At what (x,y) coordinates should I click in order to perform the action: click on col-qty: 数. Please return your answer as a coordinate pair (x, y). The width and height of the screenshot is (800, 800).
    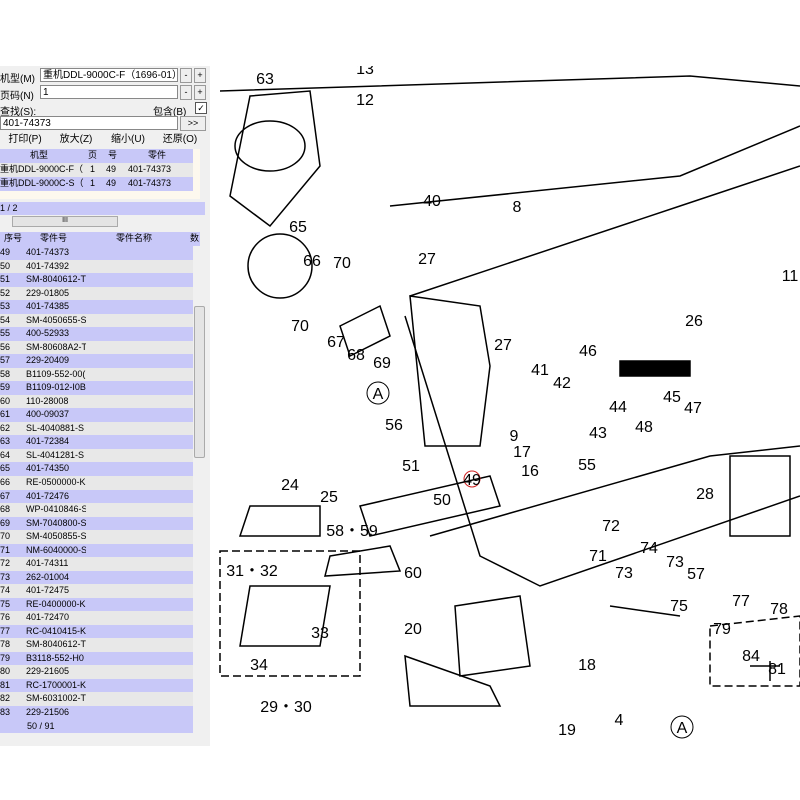
    Looking at the image, I should click on (194, 239).